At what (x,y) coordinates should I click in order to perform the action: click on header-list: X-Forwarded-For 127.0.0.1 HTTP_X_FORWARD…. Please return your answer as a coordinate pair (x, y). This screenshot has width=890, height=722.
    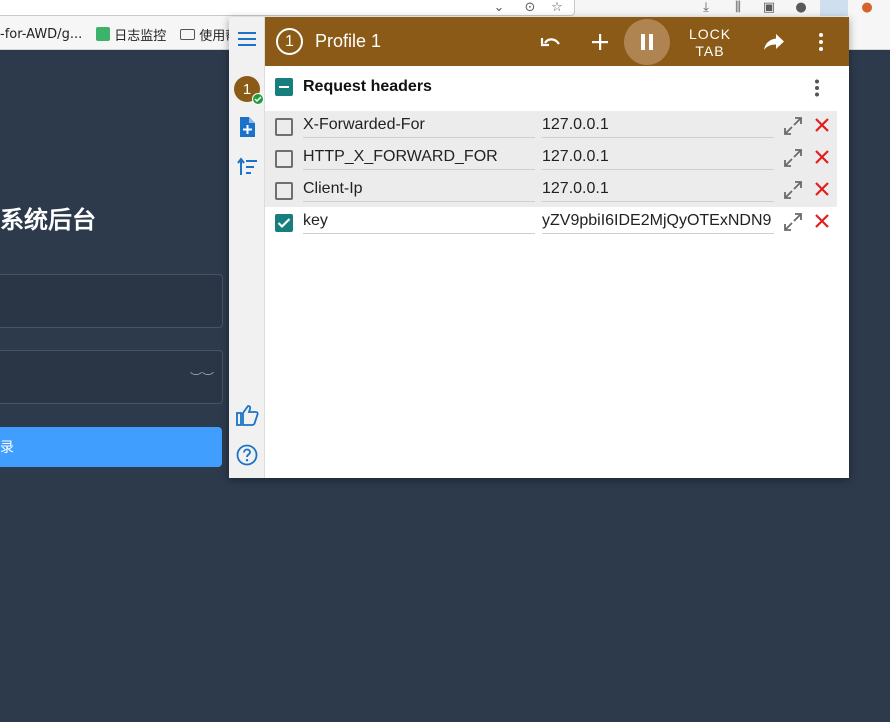
    Looking at the image, I should click on (557, 175).